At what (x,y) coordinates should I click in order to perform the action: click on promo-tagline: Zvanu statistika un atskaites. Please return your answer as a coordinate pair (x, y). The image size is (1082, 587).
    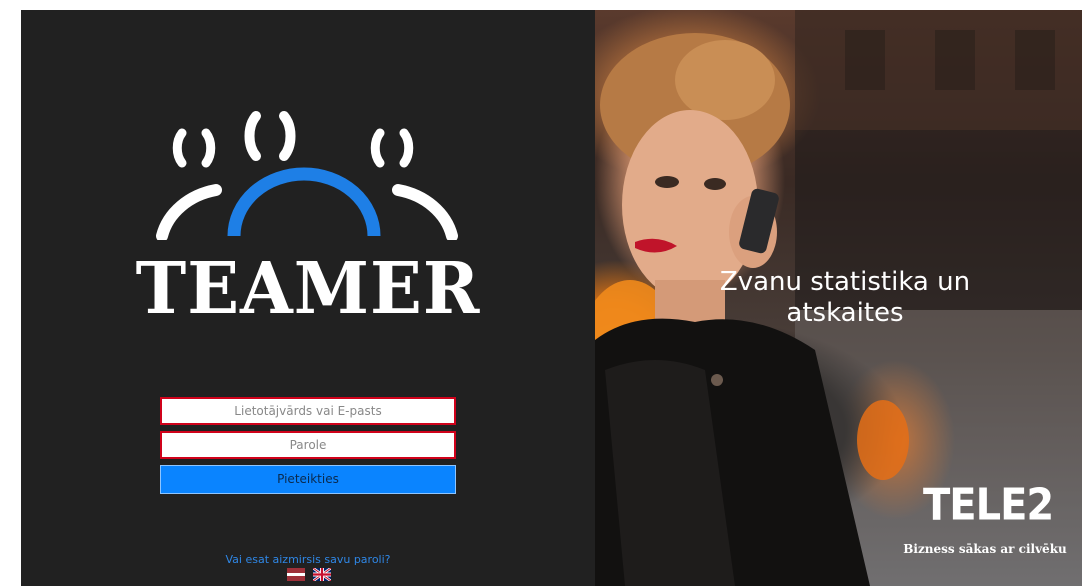
    Looking at the image, I should click on (845, 298).